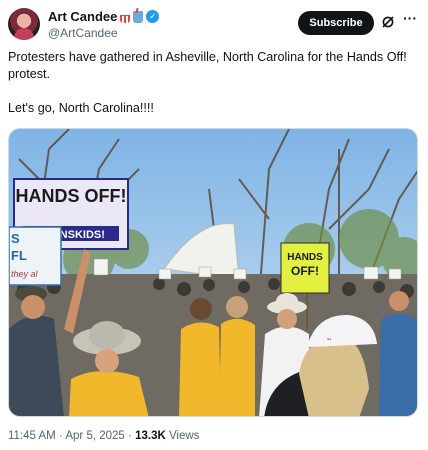 This screenshot has width=428, height=450. I want to click on tweet-meta: 11:45 AM · Apr 5, 2025 · 13.3K Views, so click(103, 436).